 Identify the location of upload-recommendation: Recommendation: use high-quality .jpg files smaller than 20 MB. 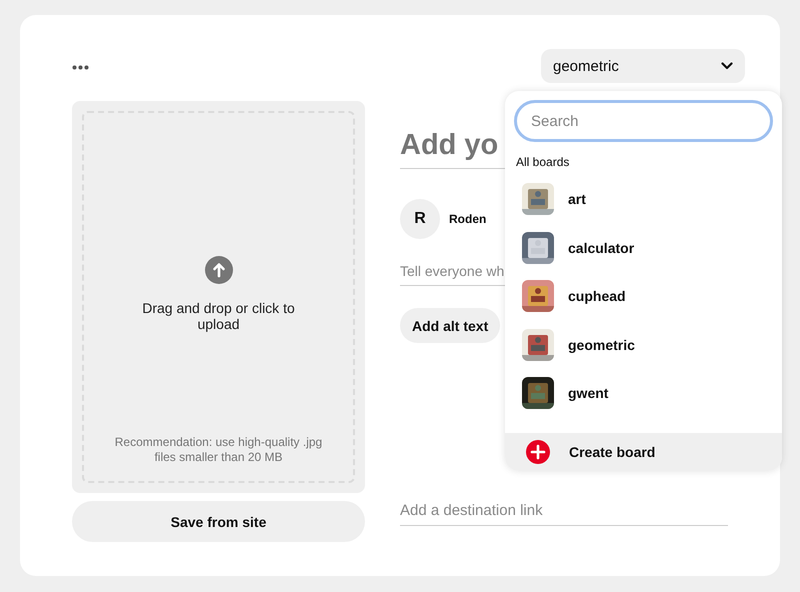
(219, 450).